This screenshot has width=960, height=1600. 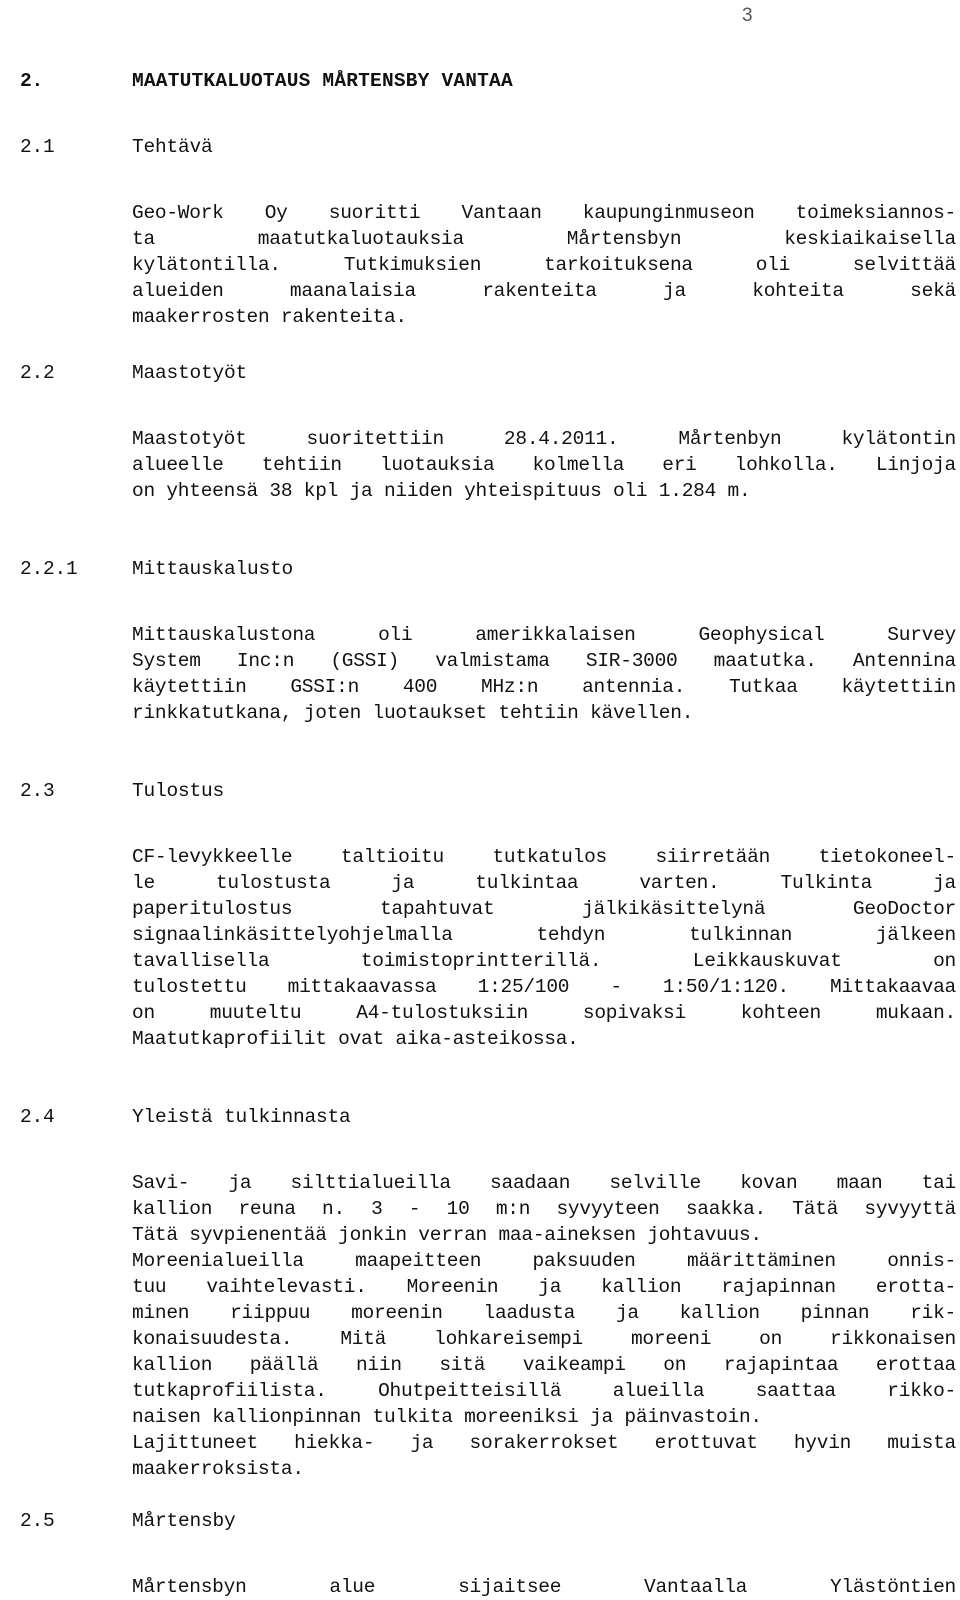 What do you see at coordinates (213, 569) in the screenshot?
I see `section-title: Mittauskalusto` at bounding box center [213, 569].